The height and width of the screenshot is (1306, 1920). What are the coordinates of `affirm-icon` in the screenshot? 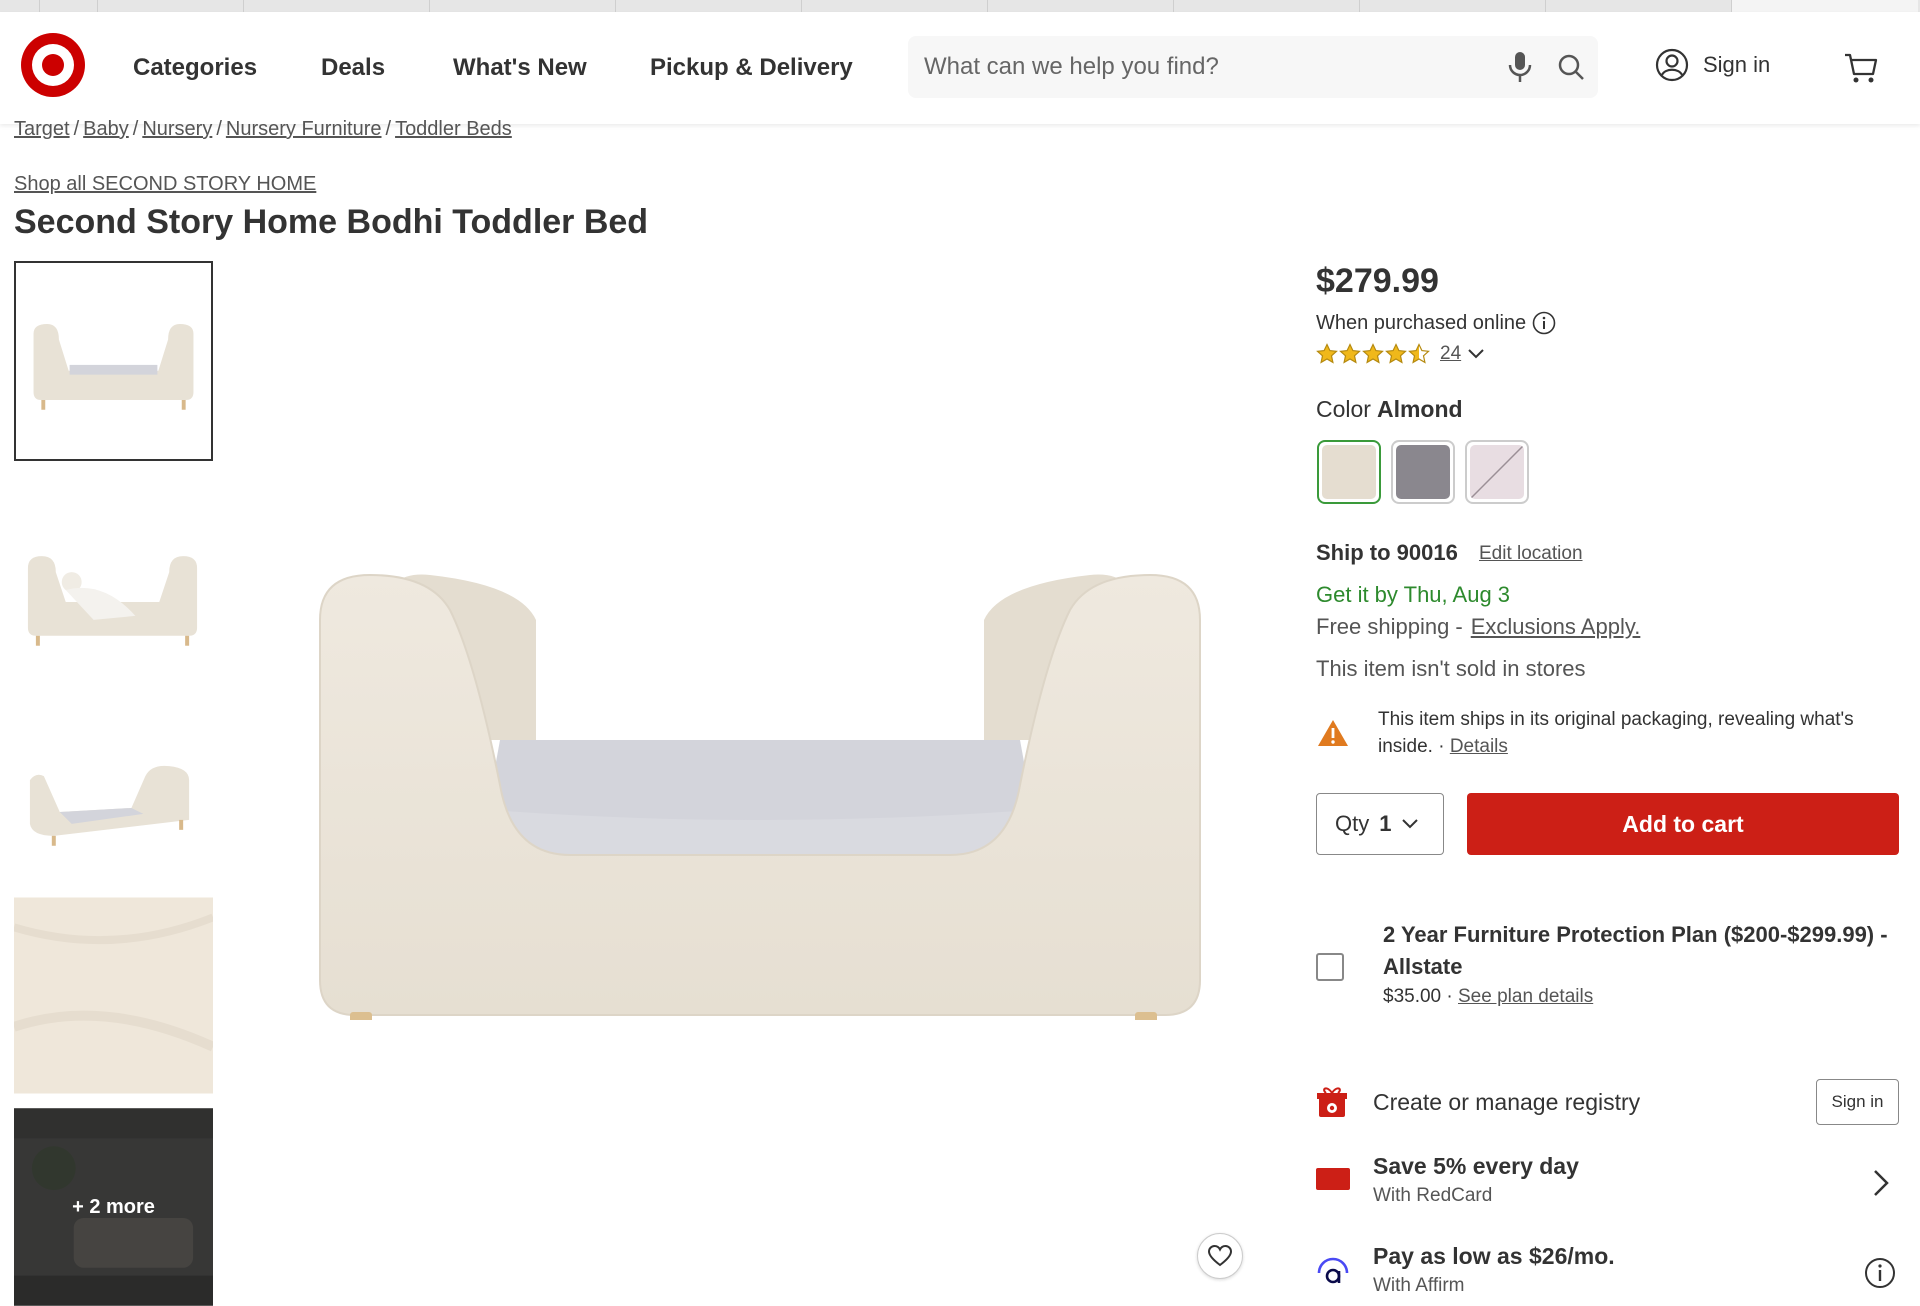 It's located at (1333, 1270).